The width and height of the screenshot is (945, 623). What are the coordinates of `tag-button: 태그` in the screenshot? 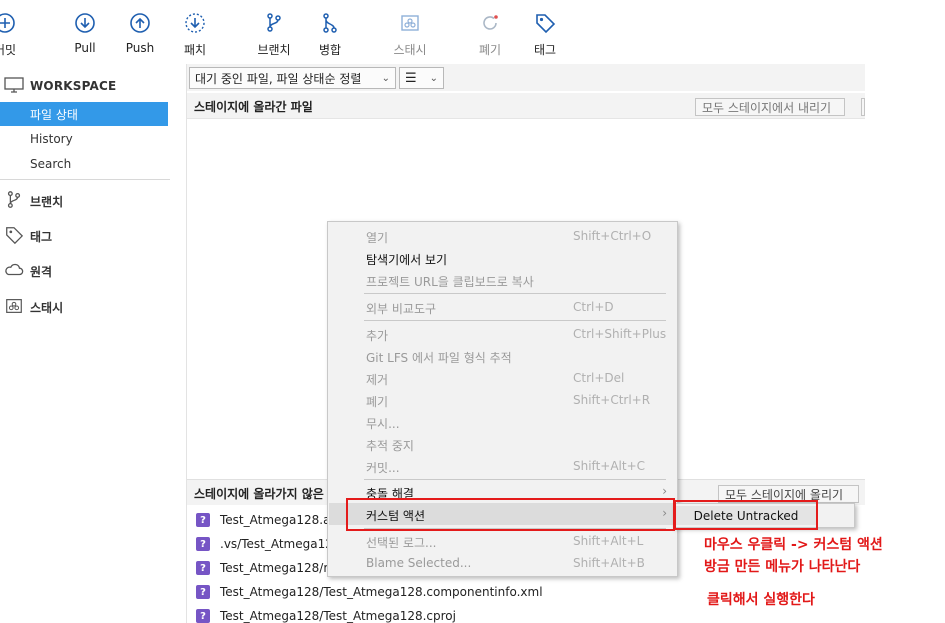 It's located at (545, 35).